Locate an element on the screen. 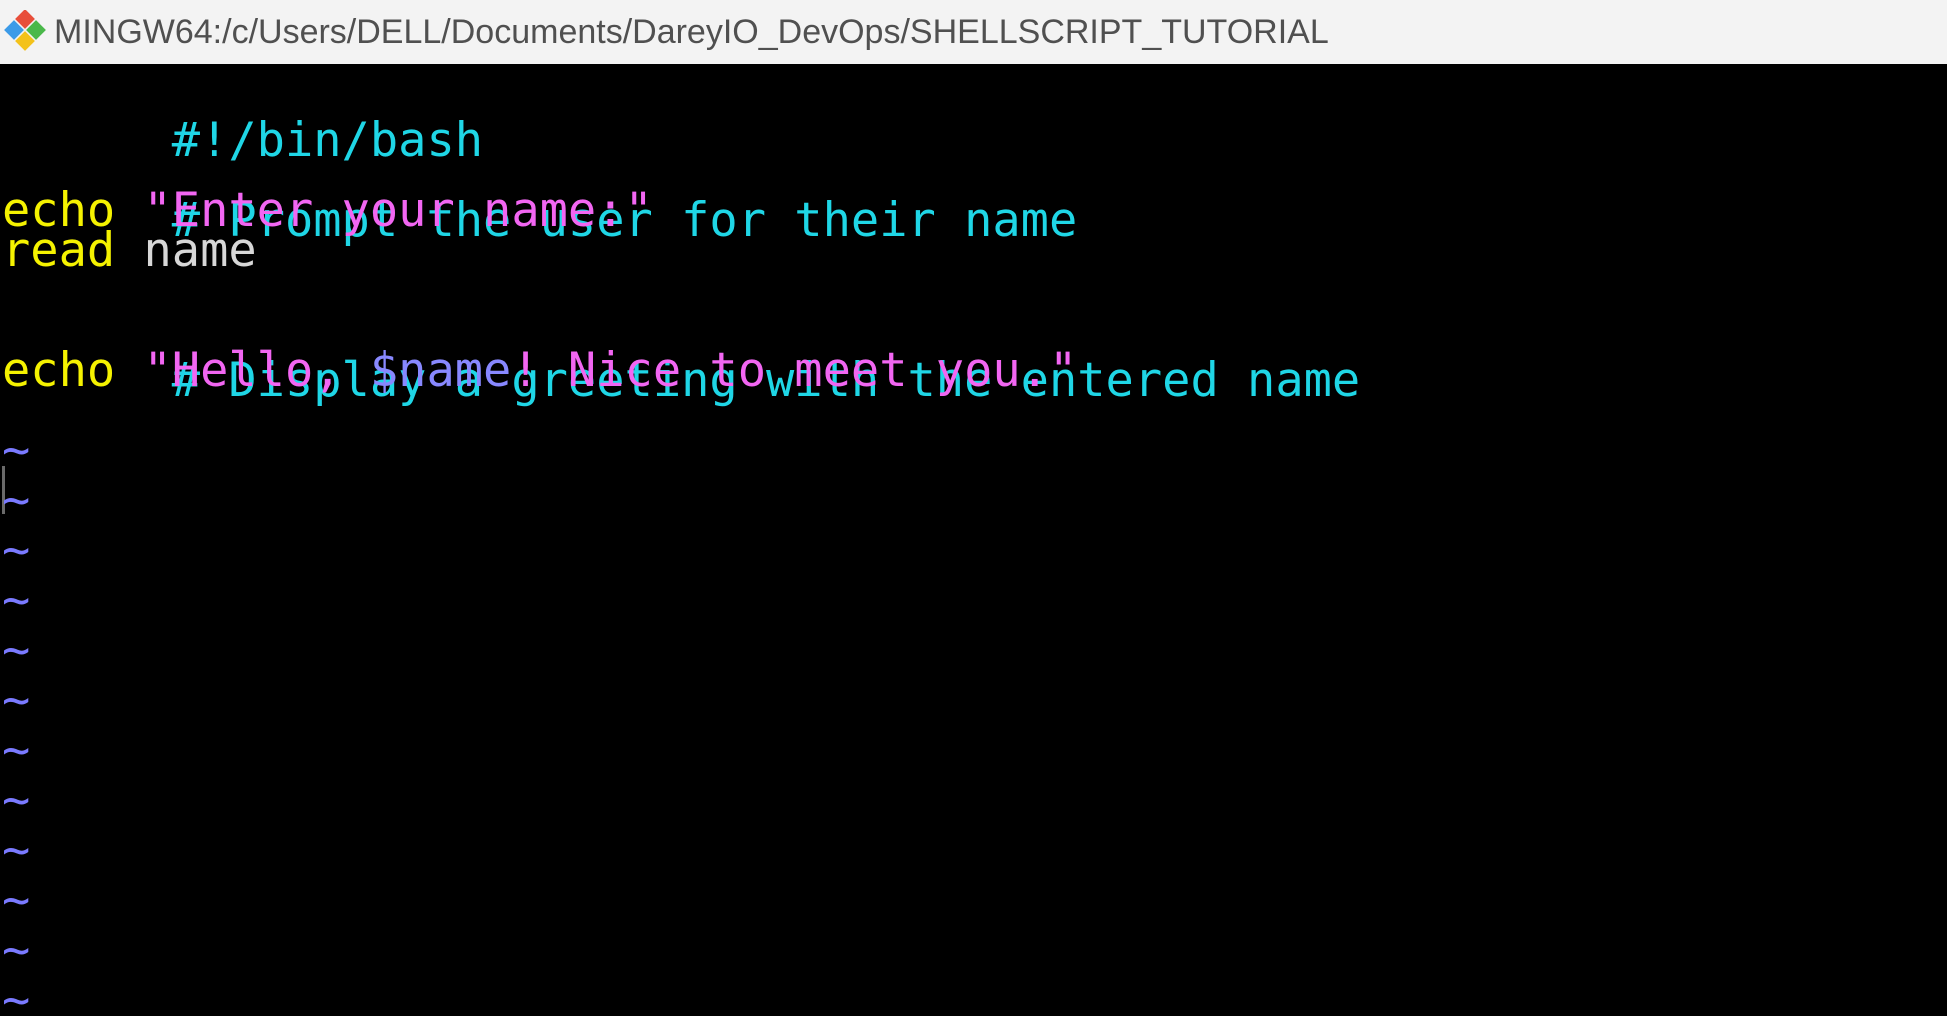 This screenshot has width=1947, height=1016. code-line-shebang: #!/bin/bash is located at coordinates (242, 116).